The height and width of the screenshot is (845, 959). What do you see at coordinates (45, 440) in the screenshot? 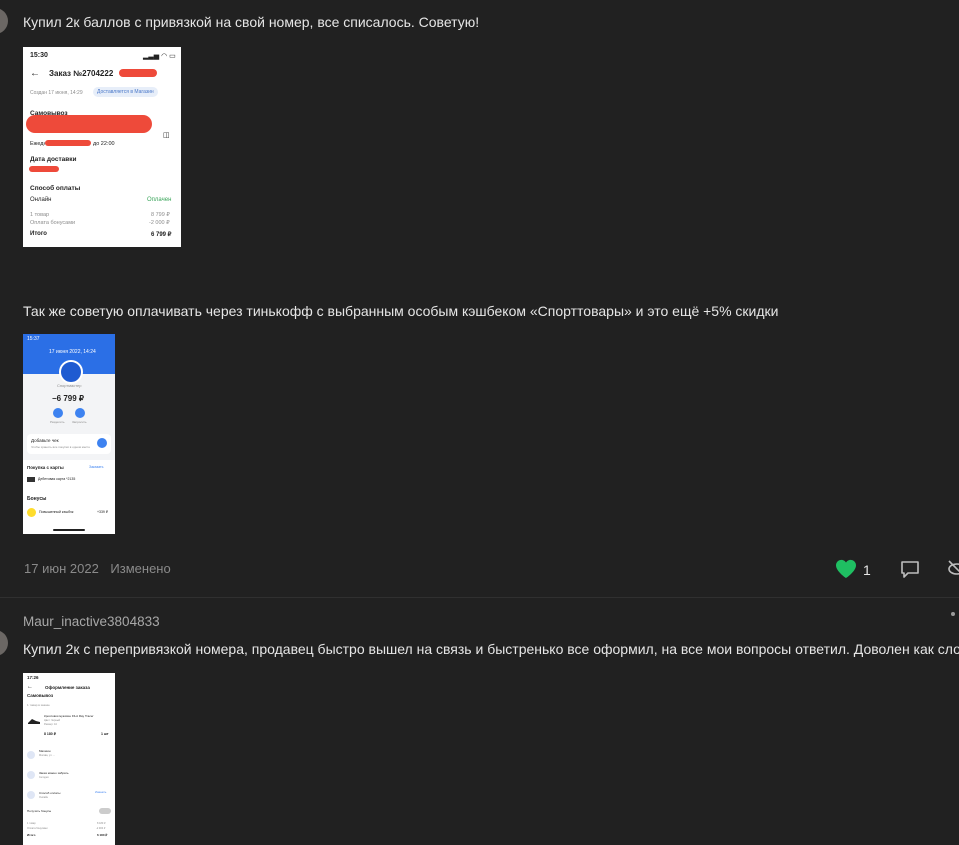
I see `receipt-title: Добавьте чек` at bounding box center [45, 440].